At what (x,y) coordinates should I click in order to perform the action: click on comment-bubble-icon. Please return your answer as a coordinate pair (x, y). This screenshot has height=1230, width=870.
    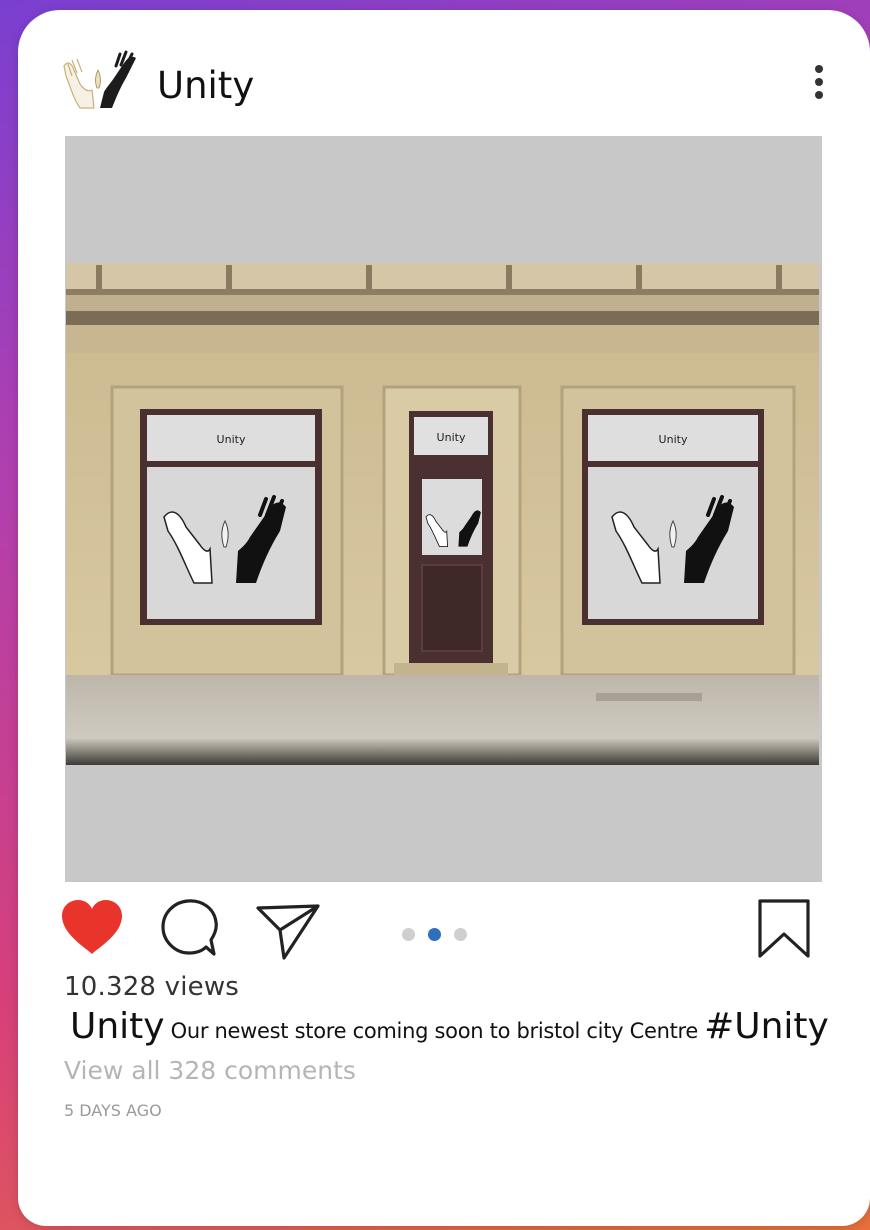
    Looking at the image, I should click on (189, 928).